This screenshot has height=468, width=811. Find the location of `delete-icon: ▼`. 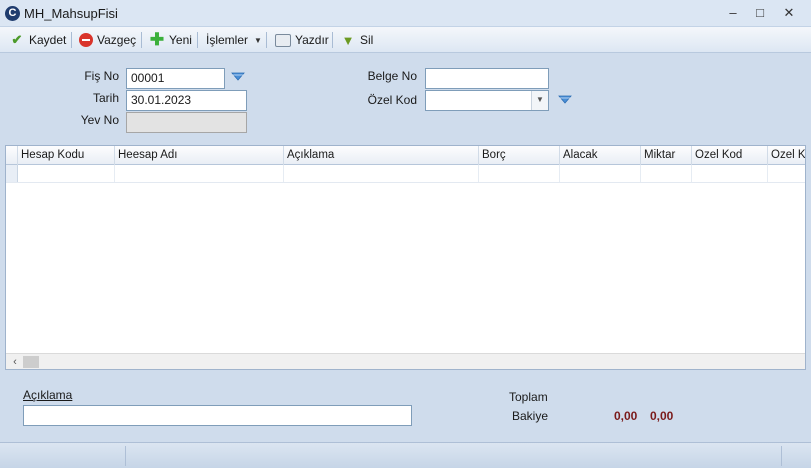

delete-icon: ▼ is located at coordinates (348, 40).